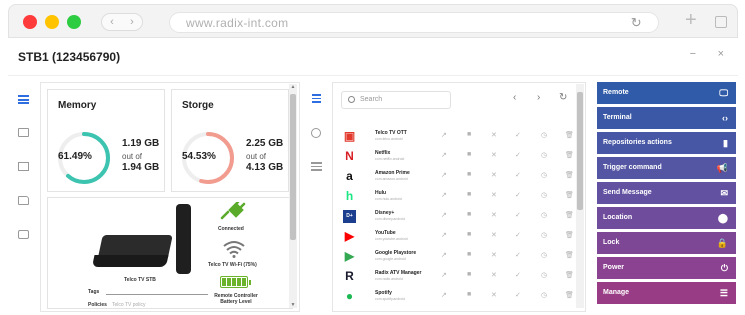 This screenshot has height=315, width=745. I want to click on tabs-overview-icon, so click(721, 22).